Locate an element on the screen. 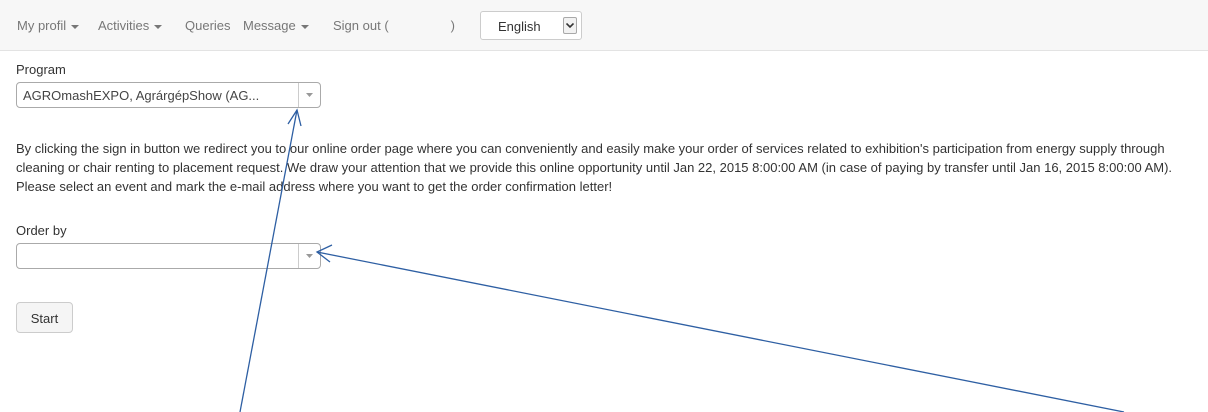 The height and width of the screenshot is (412, 1208). nav-message-label: Message is located at coordinates (269, 25).